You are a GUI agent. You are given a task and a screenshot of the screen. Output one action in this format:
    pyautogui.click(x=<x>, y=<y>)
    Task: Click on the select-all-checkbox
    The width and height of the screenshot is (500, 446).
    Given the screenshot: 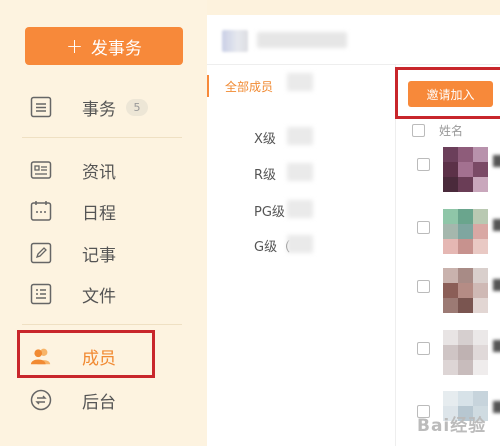 What is the action you would take?
    pyautogui.click(x=418, y=130)
    